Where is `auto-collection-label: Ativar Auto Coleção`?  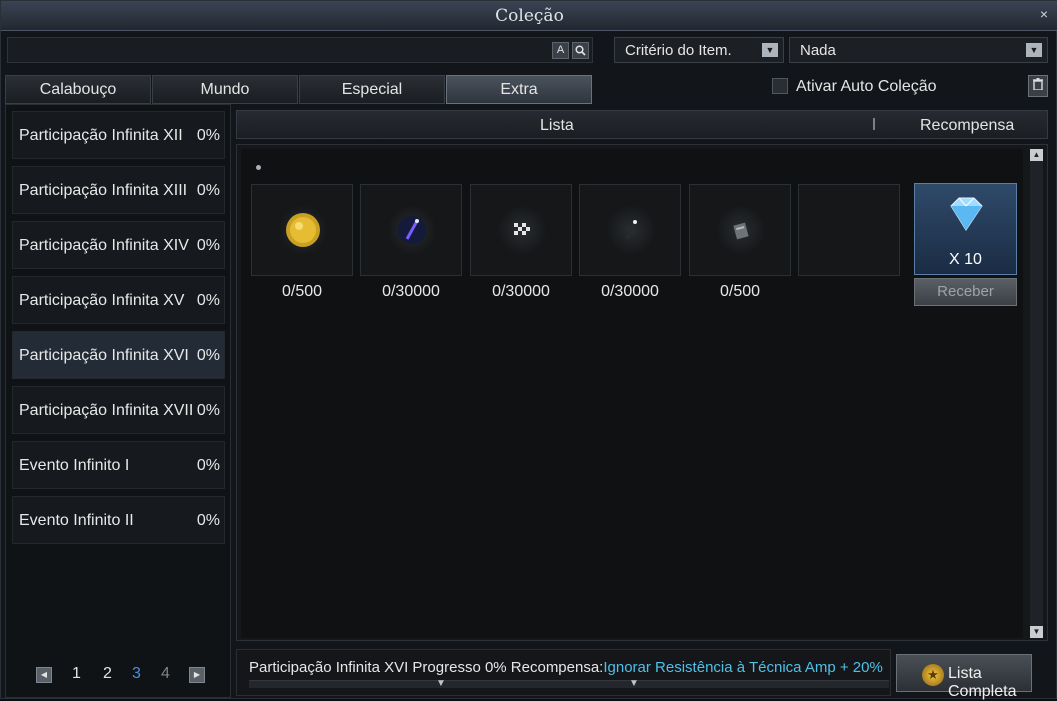 auto-collection-label: Ativar Auto Coleção is located at coordinates (866, 86).